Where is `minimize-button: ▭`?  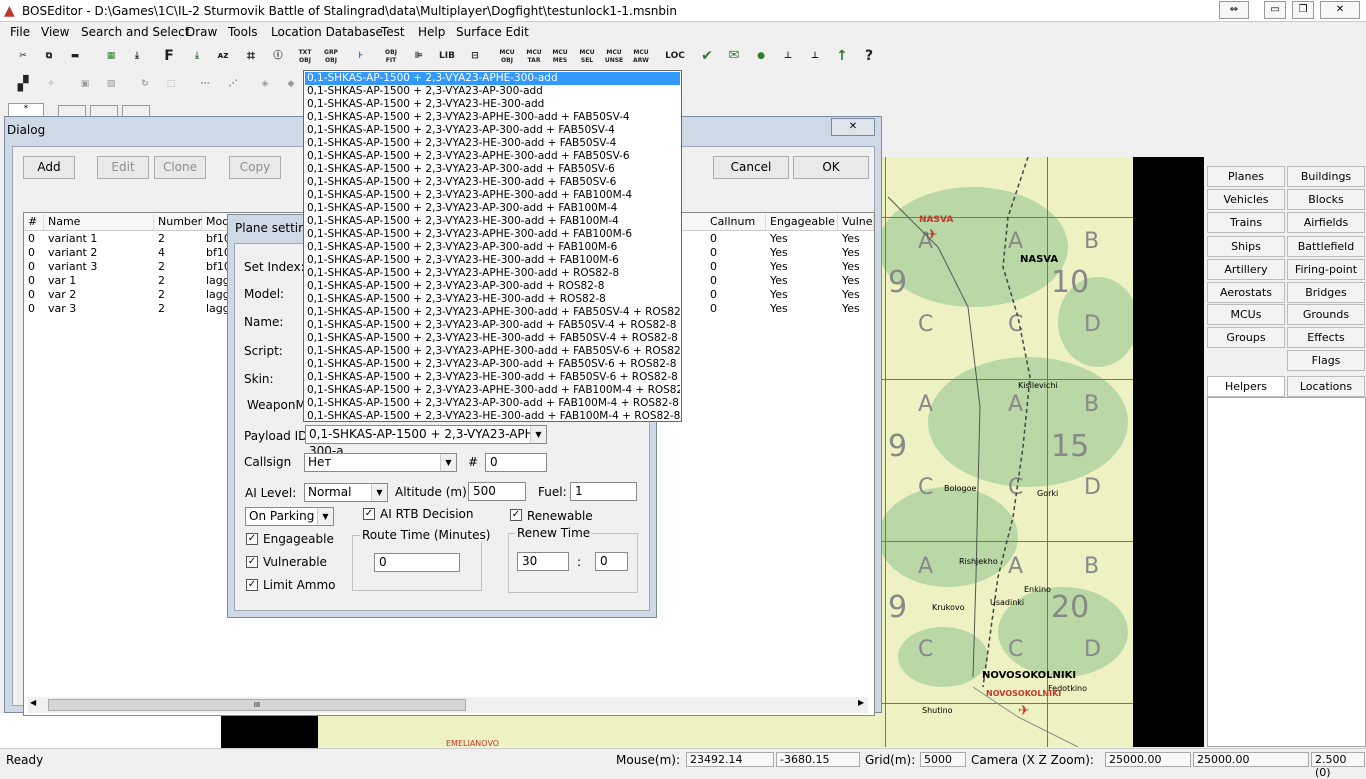
minimize-button: ▭ is located at coordinates (1275, 10).